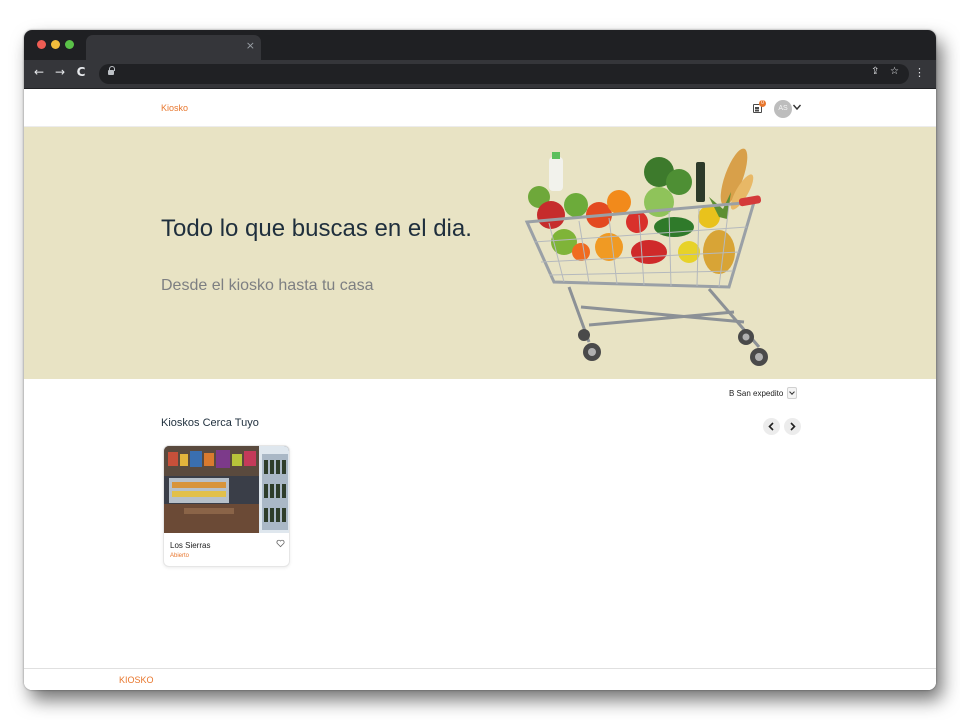 The height and width of the screenshot is (720, 960). I want to click on browser-titlebar: ×, so click(480, 45).